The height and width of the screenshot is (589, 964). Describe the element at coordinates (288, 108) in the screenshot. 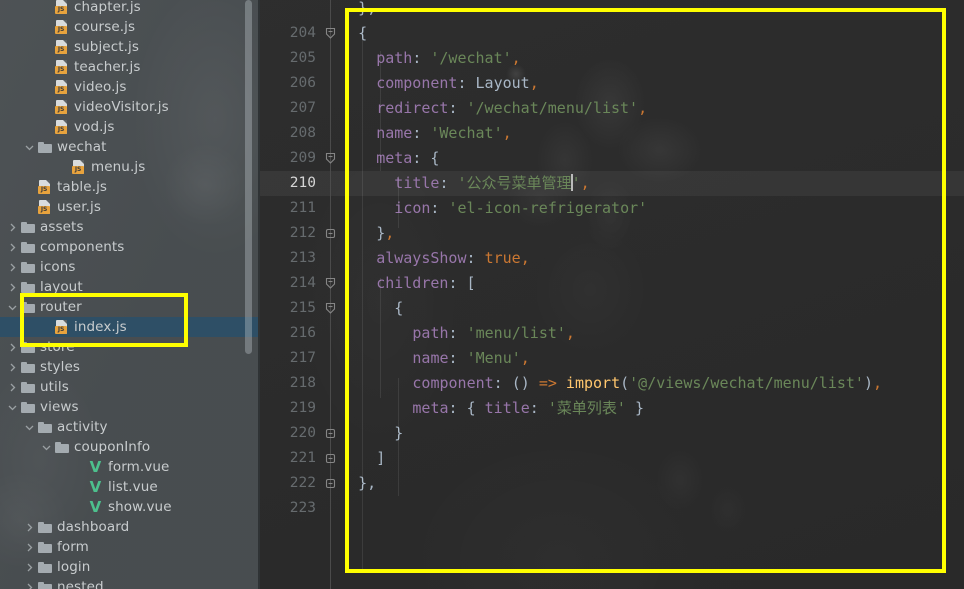

I see `line-number: 207` at that location.